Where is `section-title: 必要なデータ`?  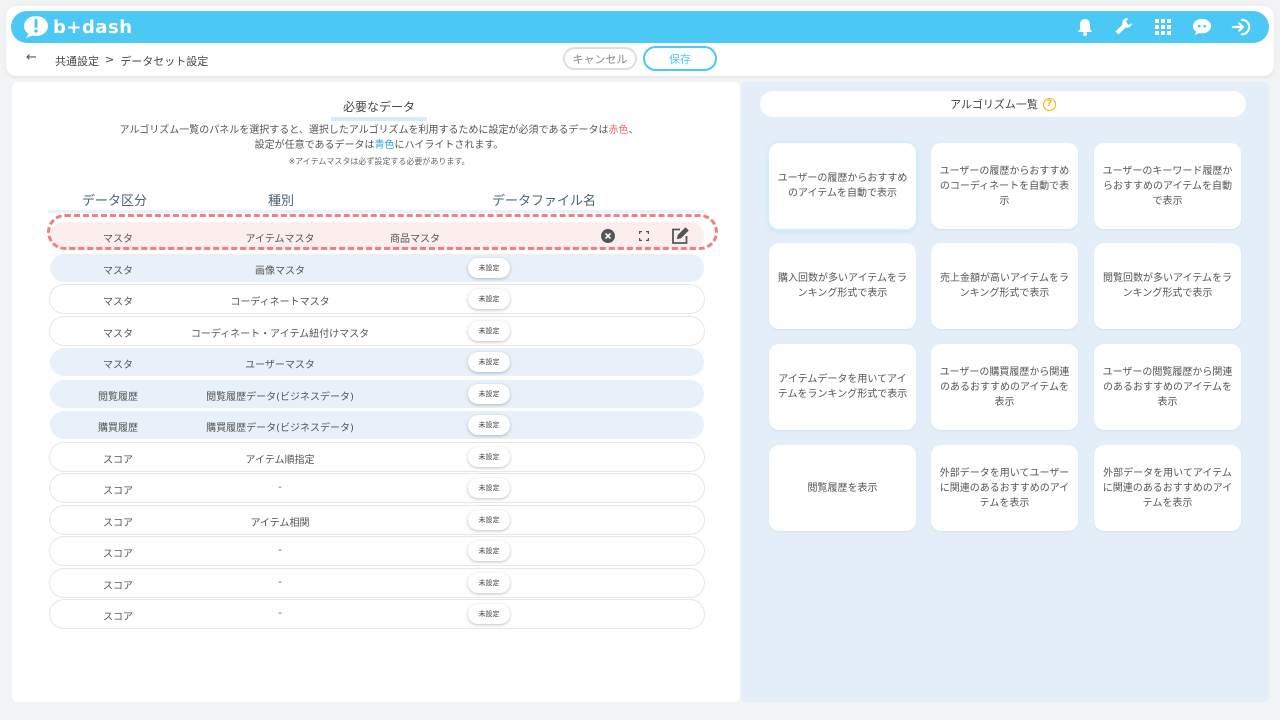 section-title: 必要なデータ is located at coordinates (379, 109).